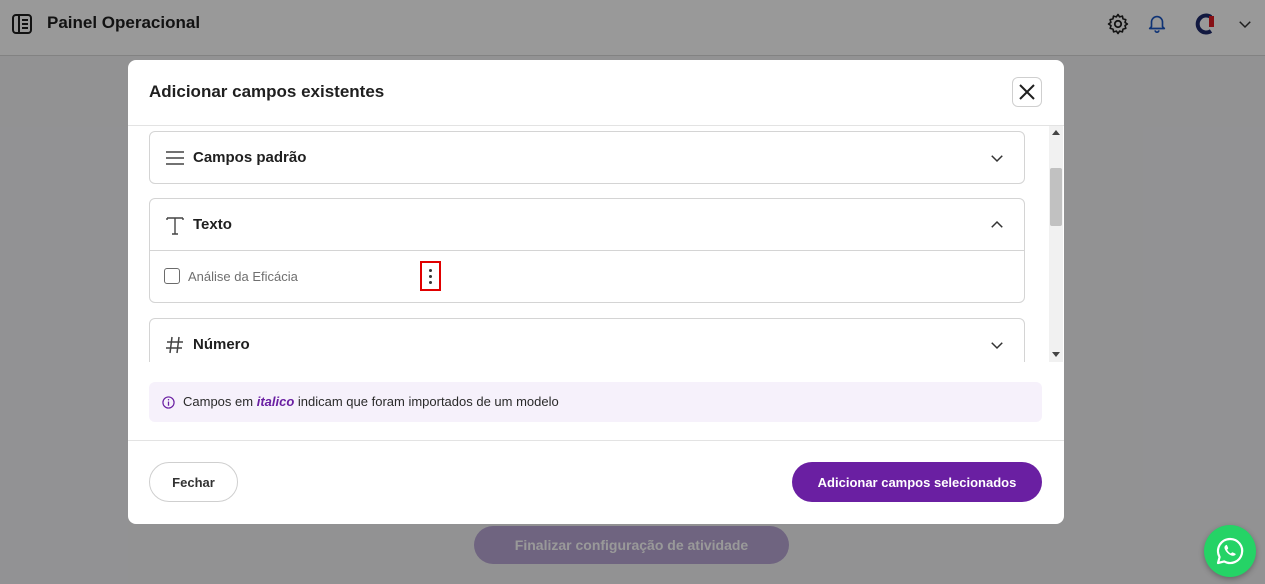 This screenshot has height=584, width=1265. Describe the element at coordinates (596, 93) in the screenshot. I see `dialog-header: Adicionar campos existentes` at that location.